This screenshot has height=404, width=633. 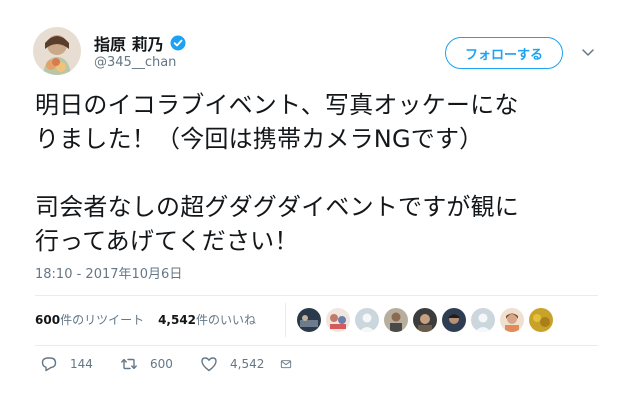 I want to click on reply-icon, so click(x=49, y=364).